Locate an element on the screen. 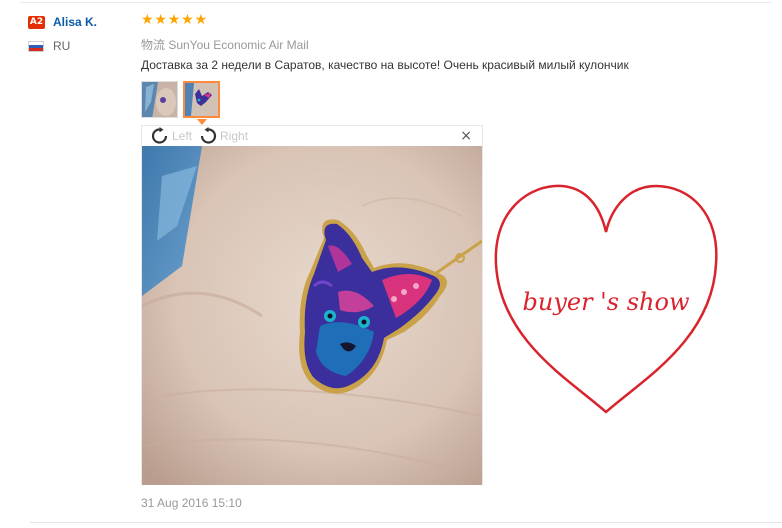  close-viewer-button: × is located at coordinates (466, 136).